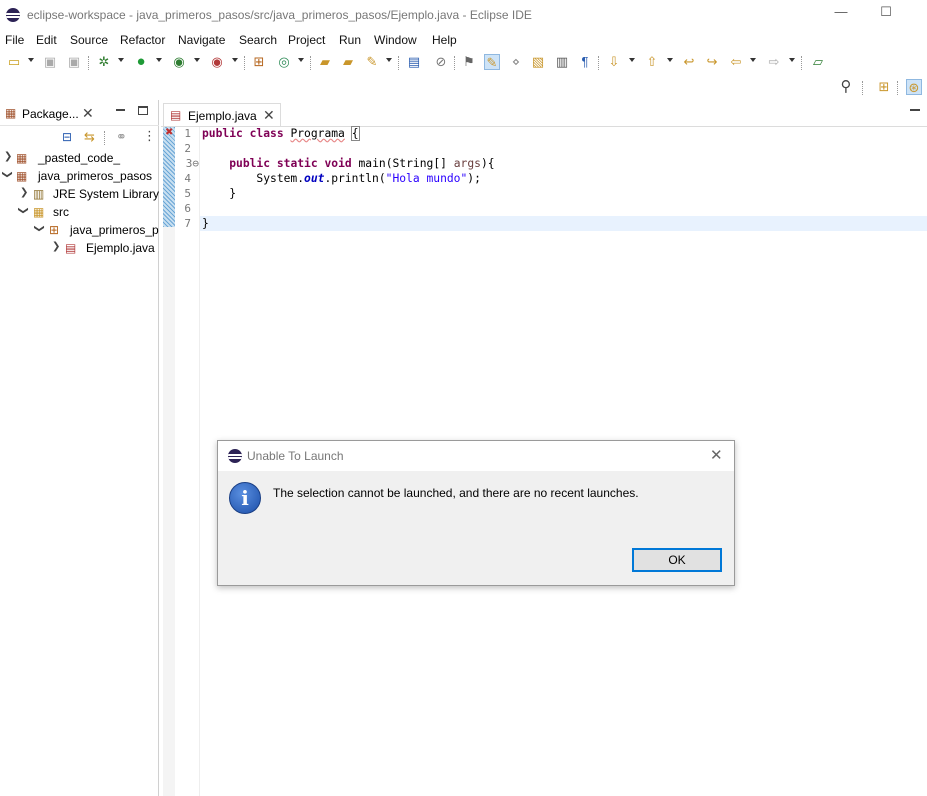  I want to click on package-explorer-toolbar: ⊟ ⇆ ⚭ ⋮, so click(79, 138).